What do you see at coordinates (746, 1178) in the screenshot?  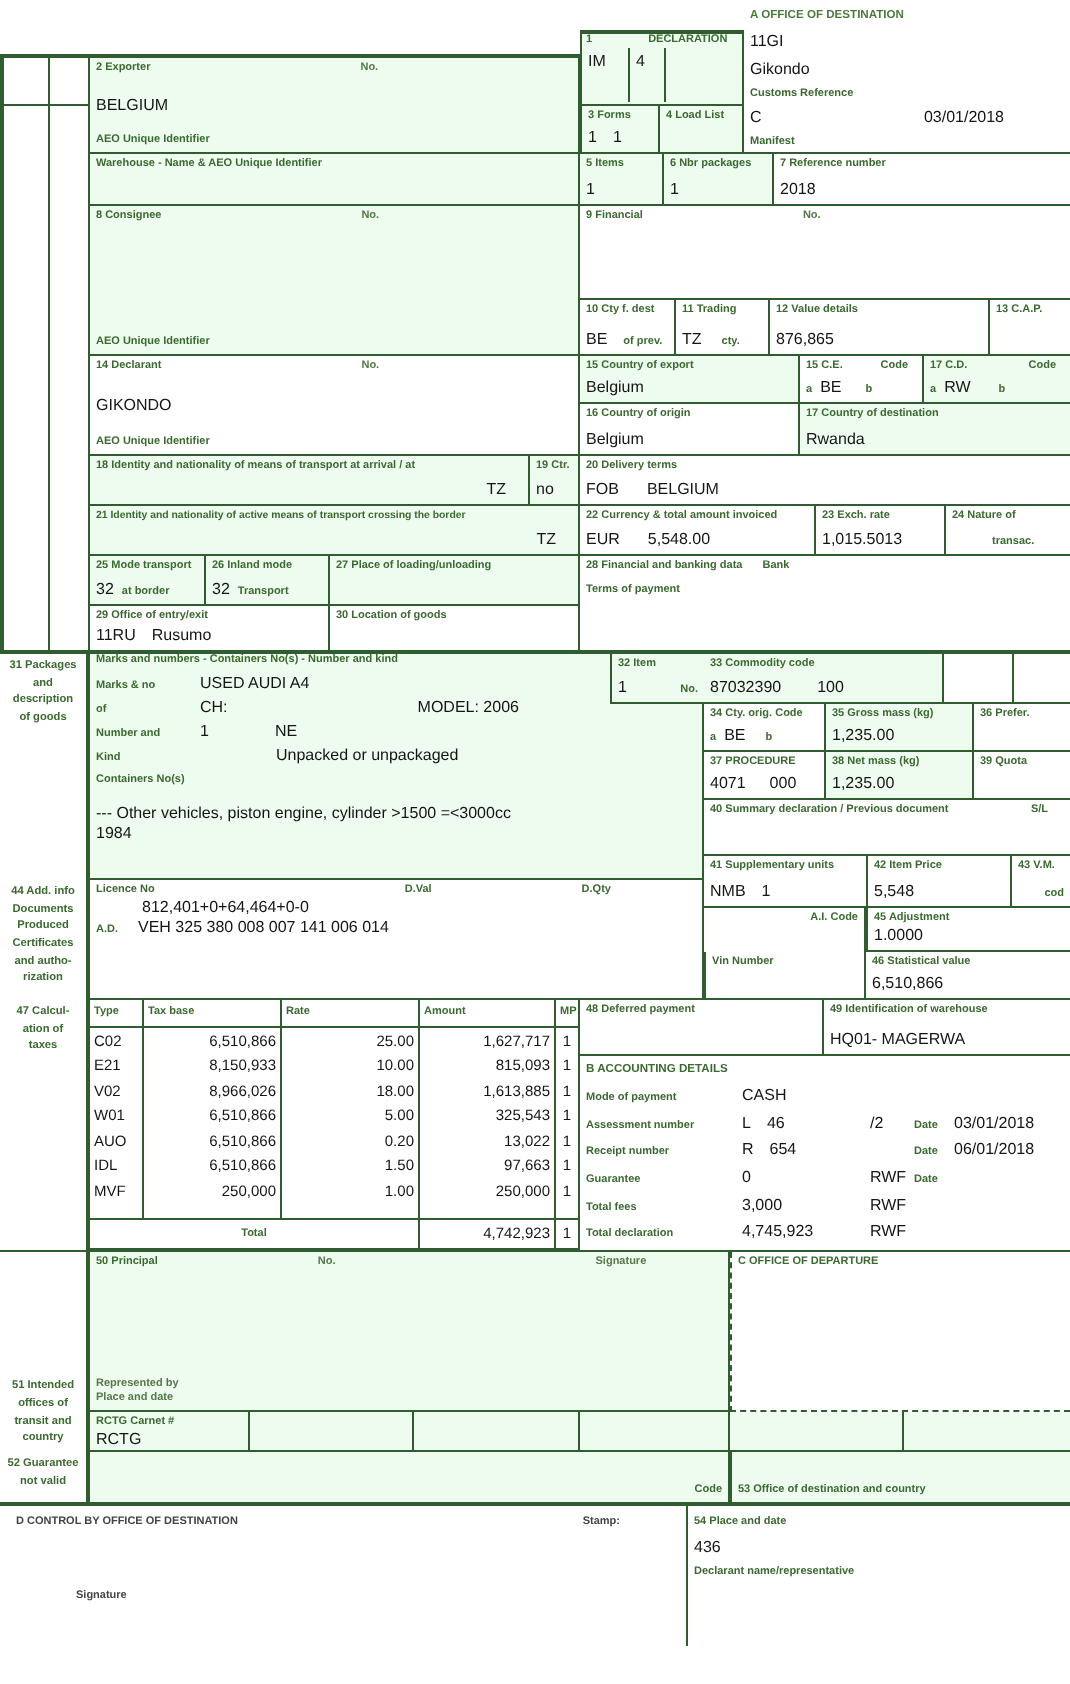 I see `field-value: 0` at bounding box center [746, 1178].